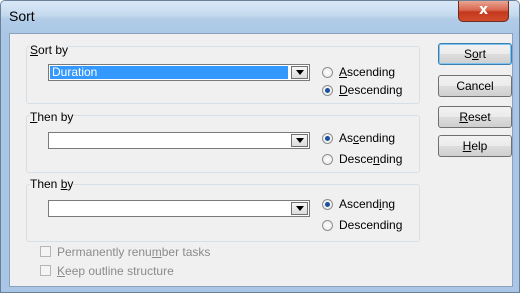  I want to click on keep-outline-label: Keep outline structure, so click(115, 271).